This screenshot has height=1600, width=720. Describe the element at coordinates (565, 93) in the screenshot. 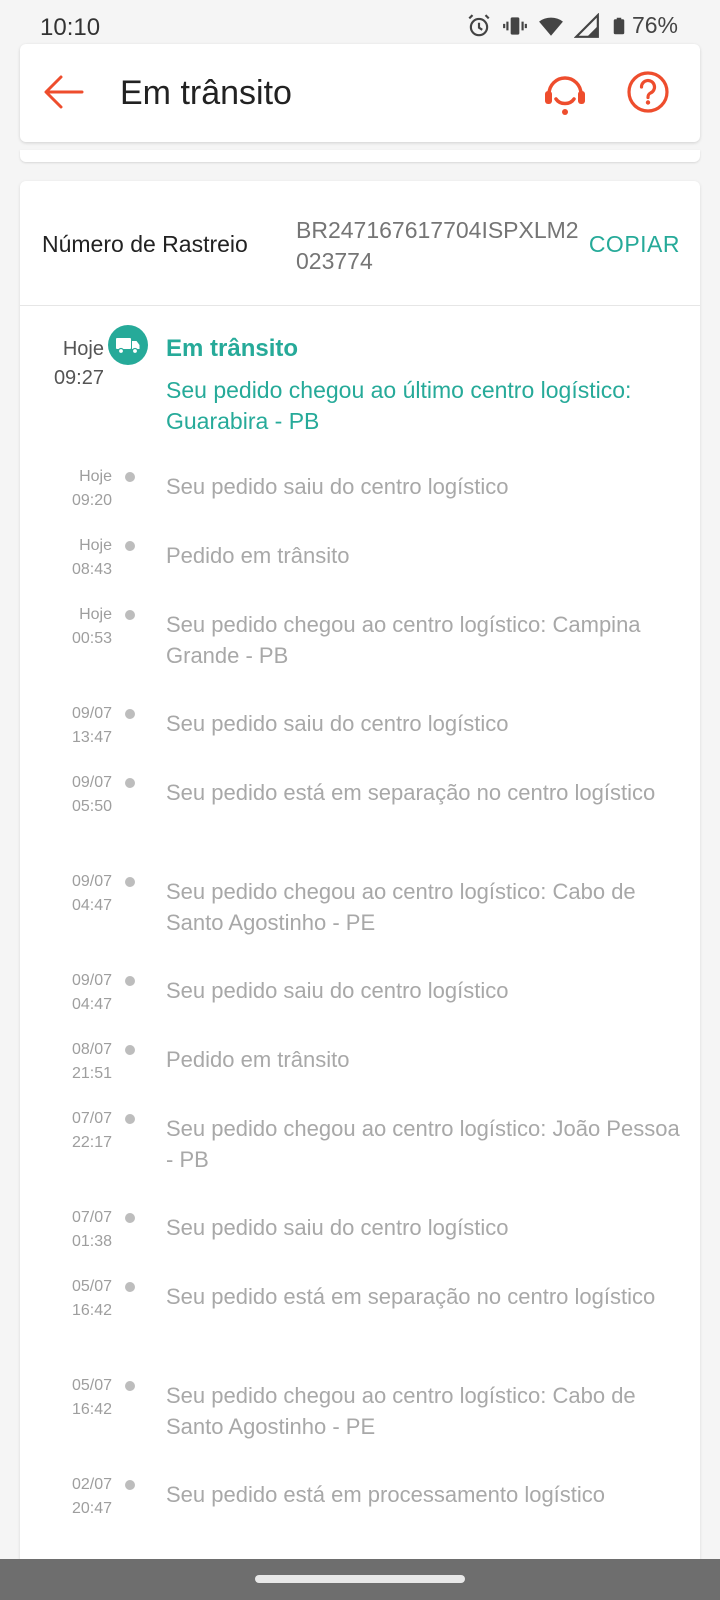

I see `headset-icon` at that location.